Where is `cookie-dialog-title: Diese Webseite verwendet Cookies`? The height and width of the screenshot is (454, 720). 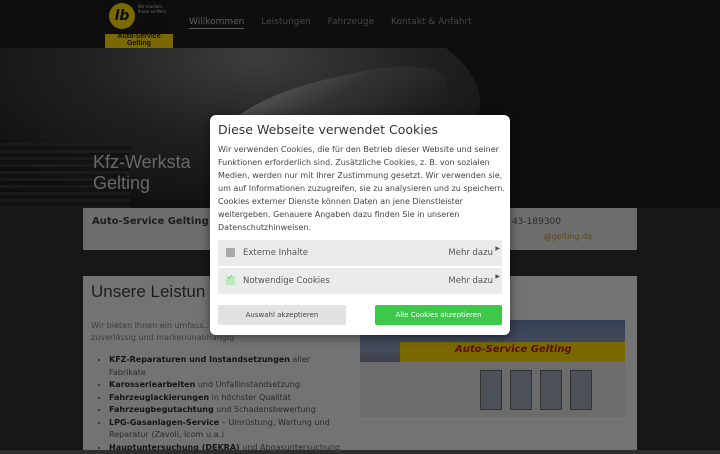
cookie-dialog-title: Diese Webseite verwendet Cookies is located at coordinates (328, 129).